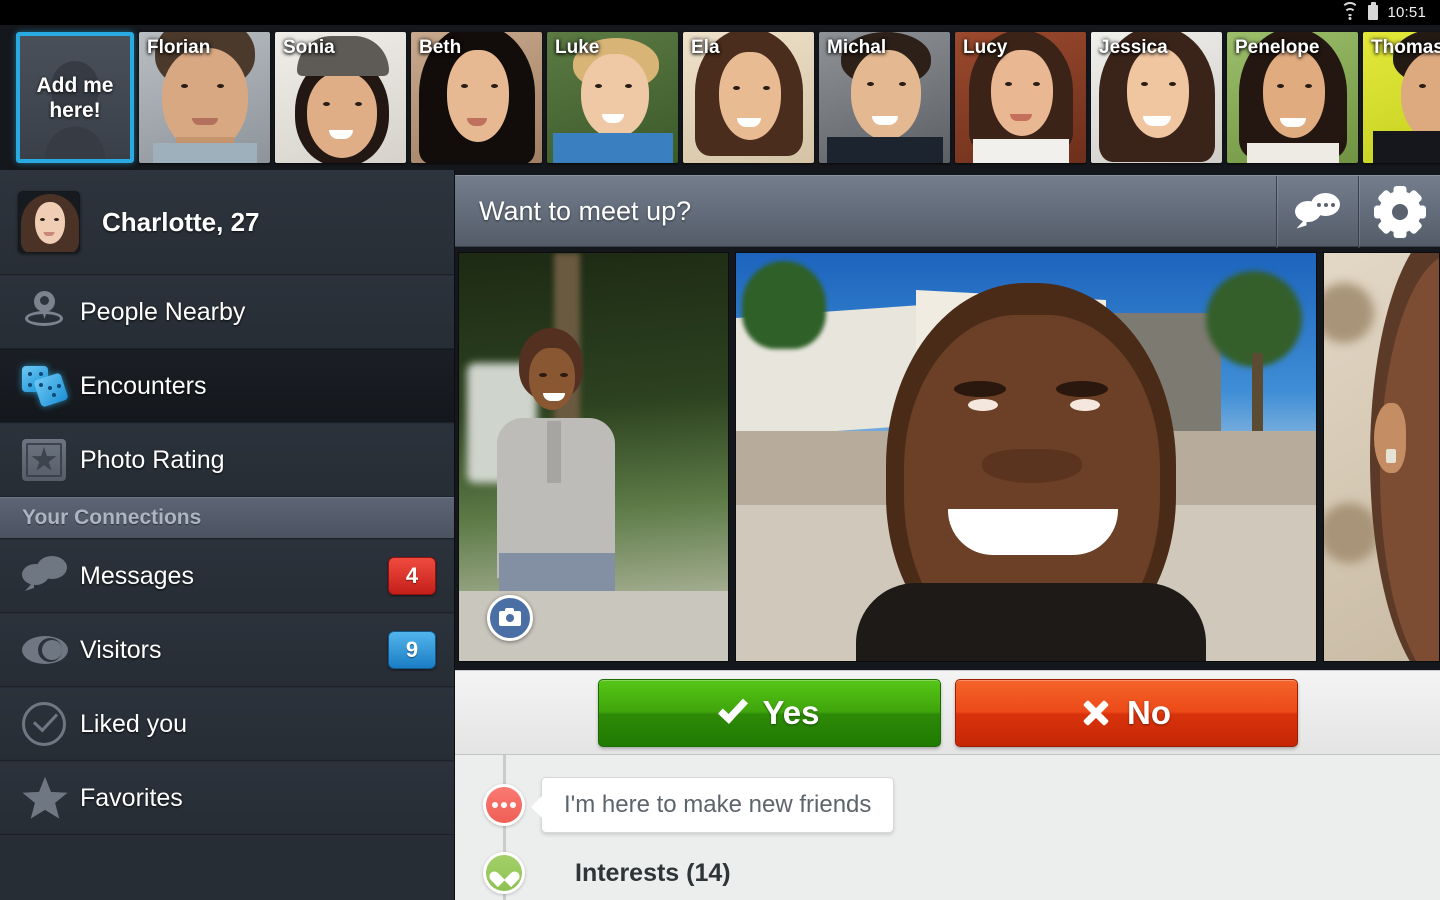 This screenshot has height=900, width=1440. I want to click on sidebar-item-liked-you: Liked you, so click(227, 724).